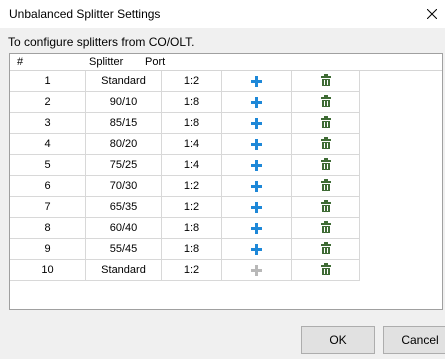 This screenshot has height=359, width=445. Describe the element at coordinates (124, 102) in the screenshot. I see `splitter-cell: 90/10` at that location.